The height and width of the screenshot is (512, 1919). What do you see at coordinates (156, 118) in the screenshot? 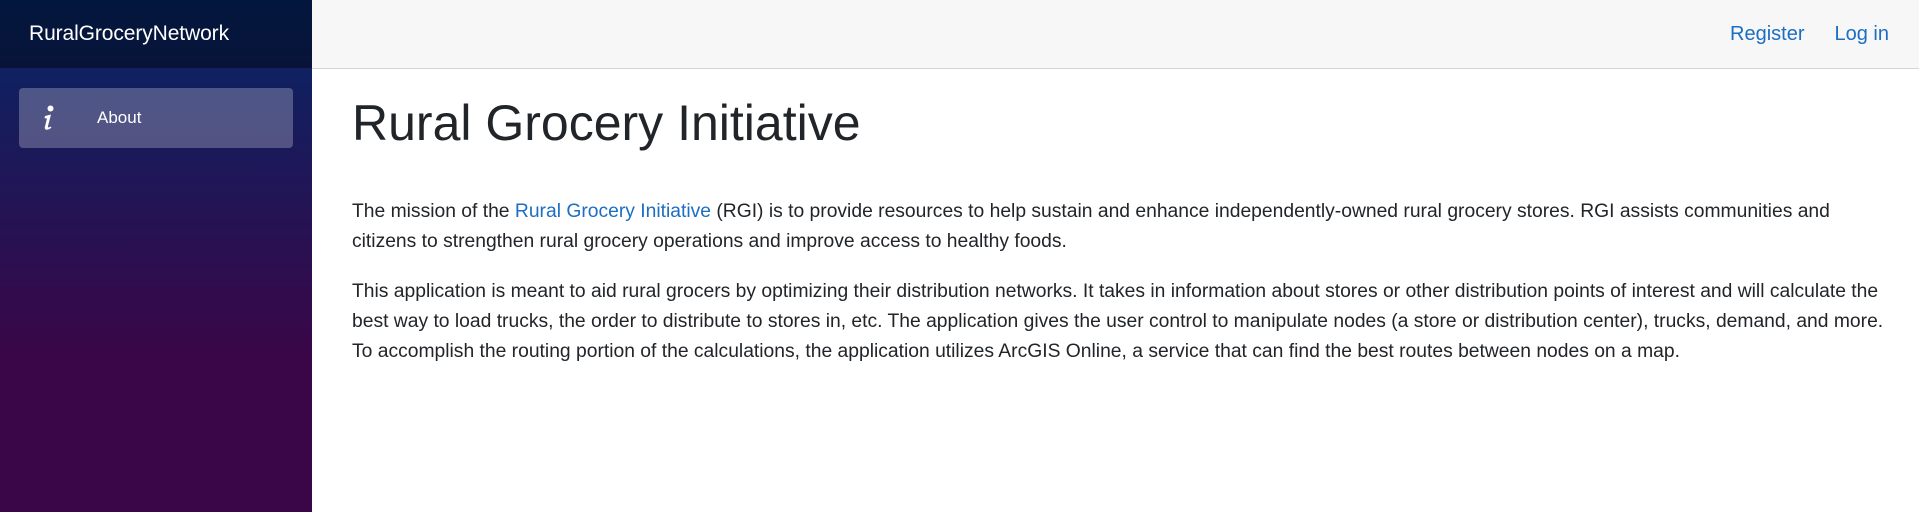
I see `sidebar-item-about: About` at bounding box center [156, 118].